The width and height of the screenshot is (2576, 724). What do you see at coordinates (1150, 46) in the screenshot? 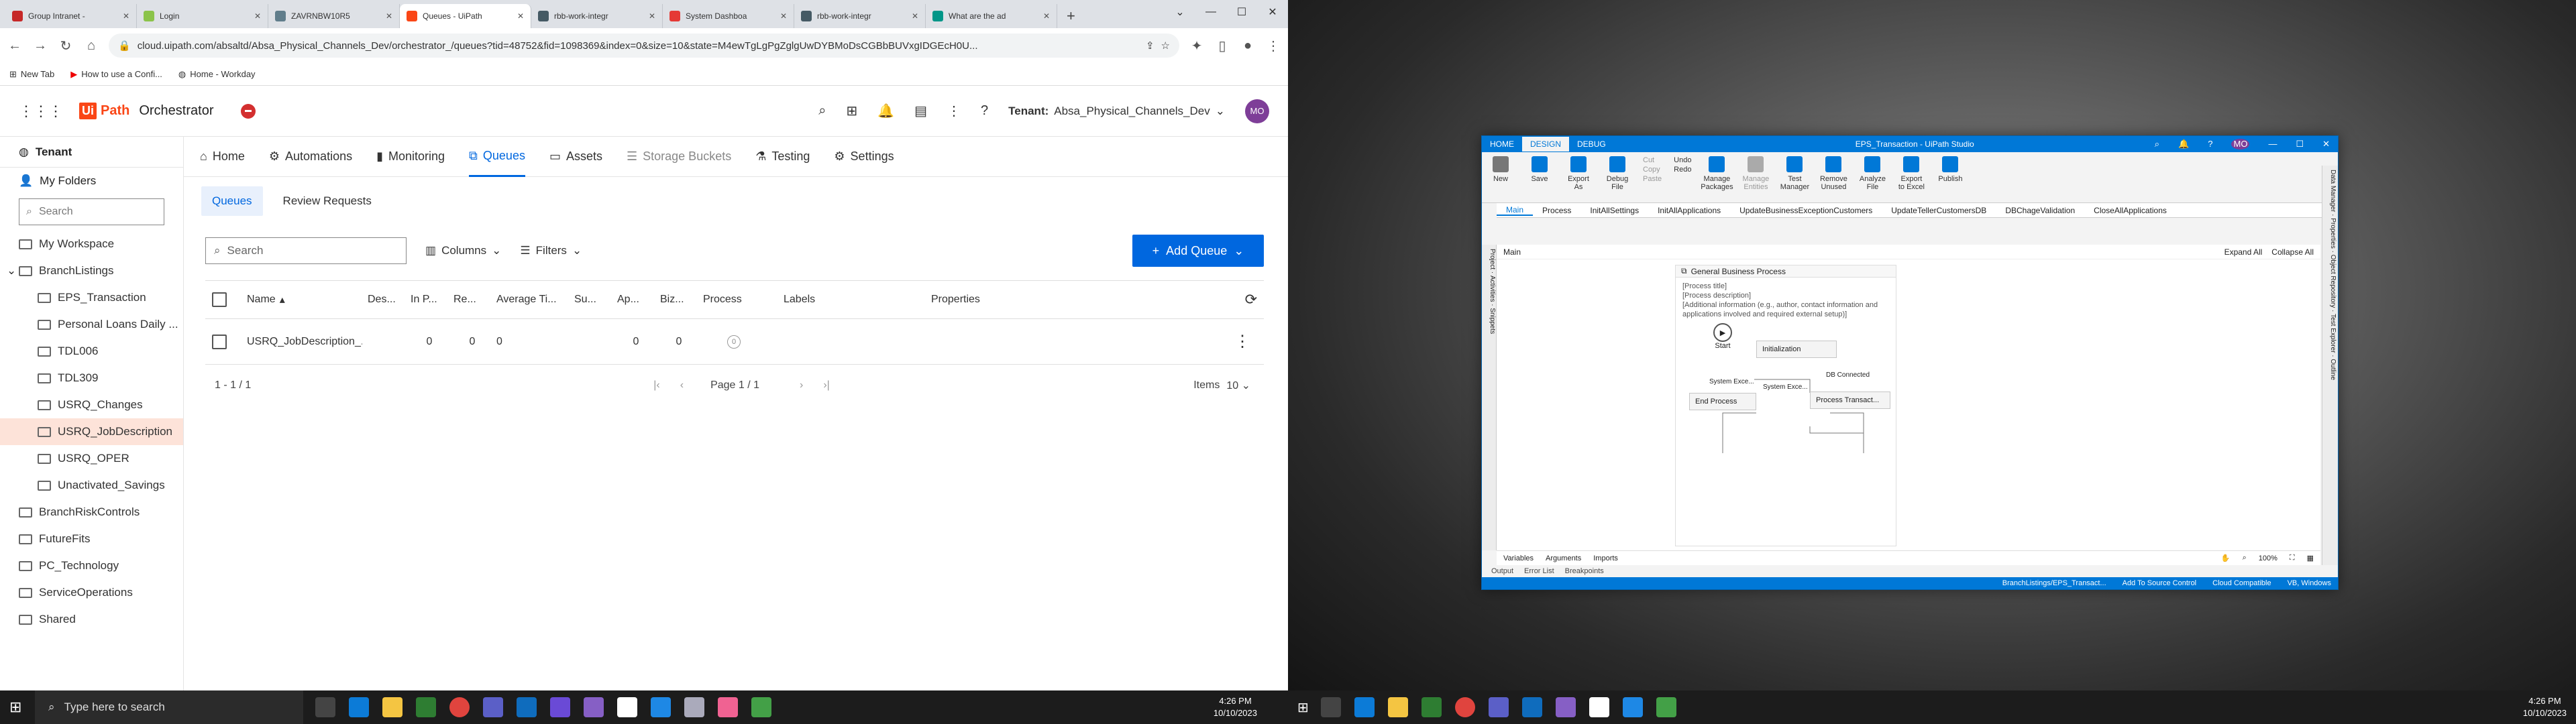
I see `share-icon: ⇪` at bounding box center [1150, 46].